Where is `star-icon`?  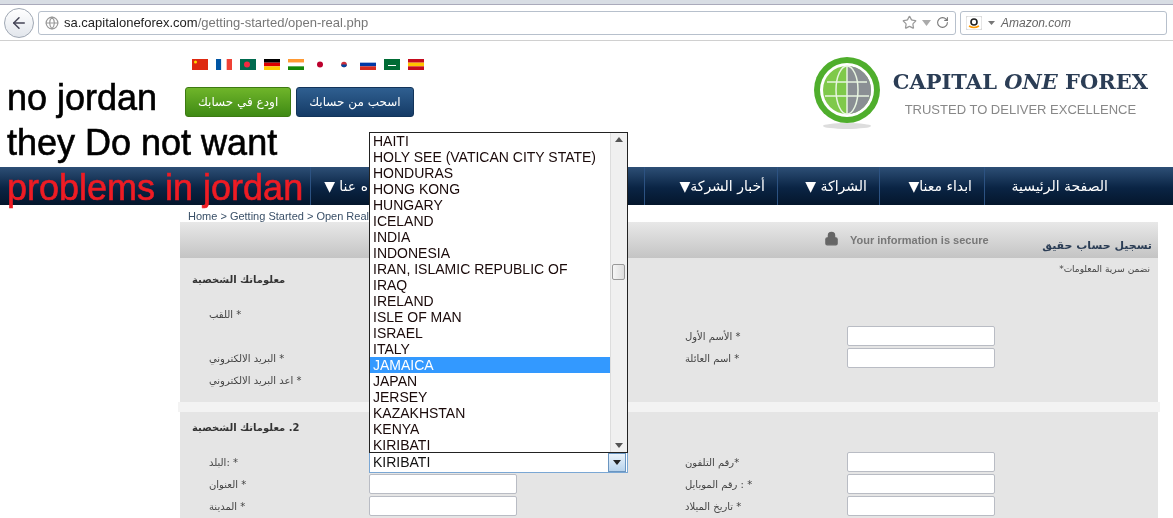
star-icon is located at coordinates (909, 22).